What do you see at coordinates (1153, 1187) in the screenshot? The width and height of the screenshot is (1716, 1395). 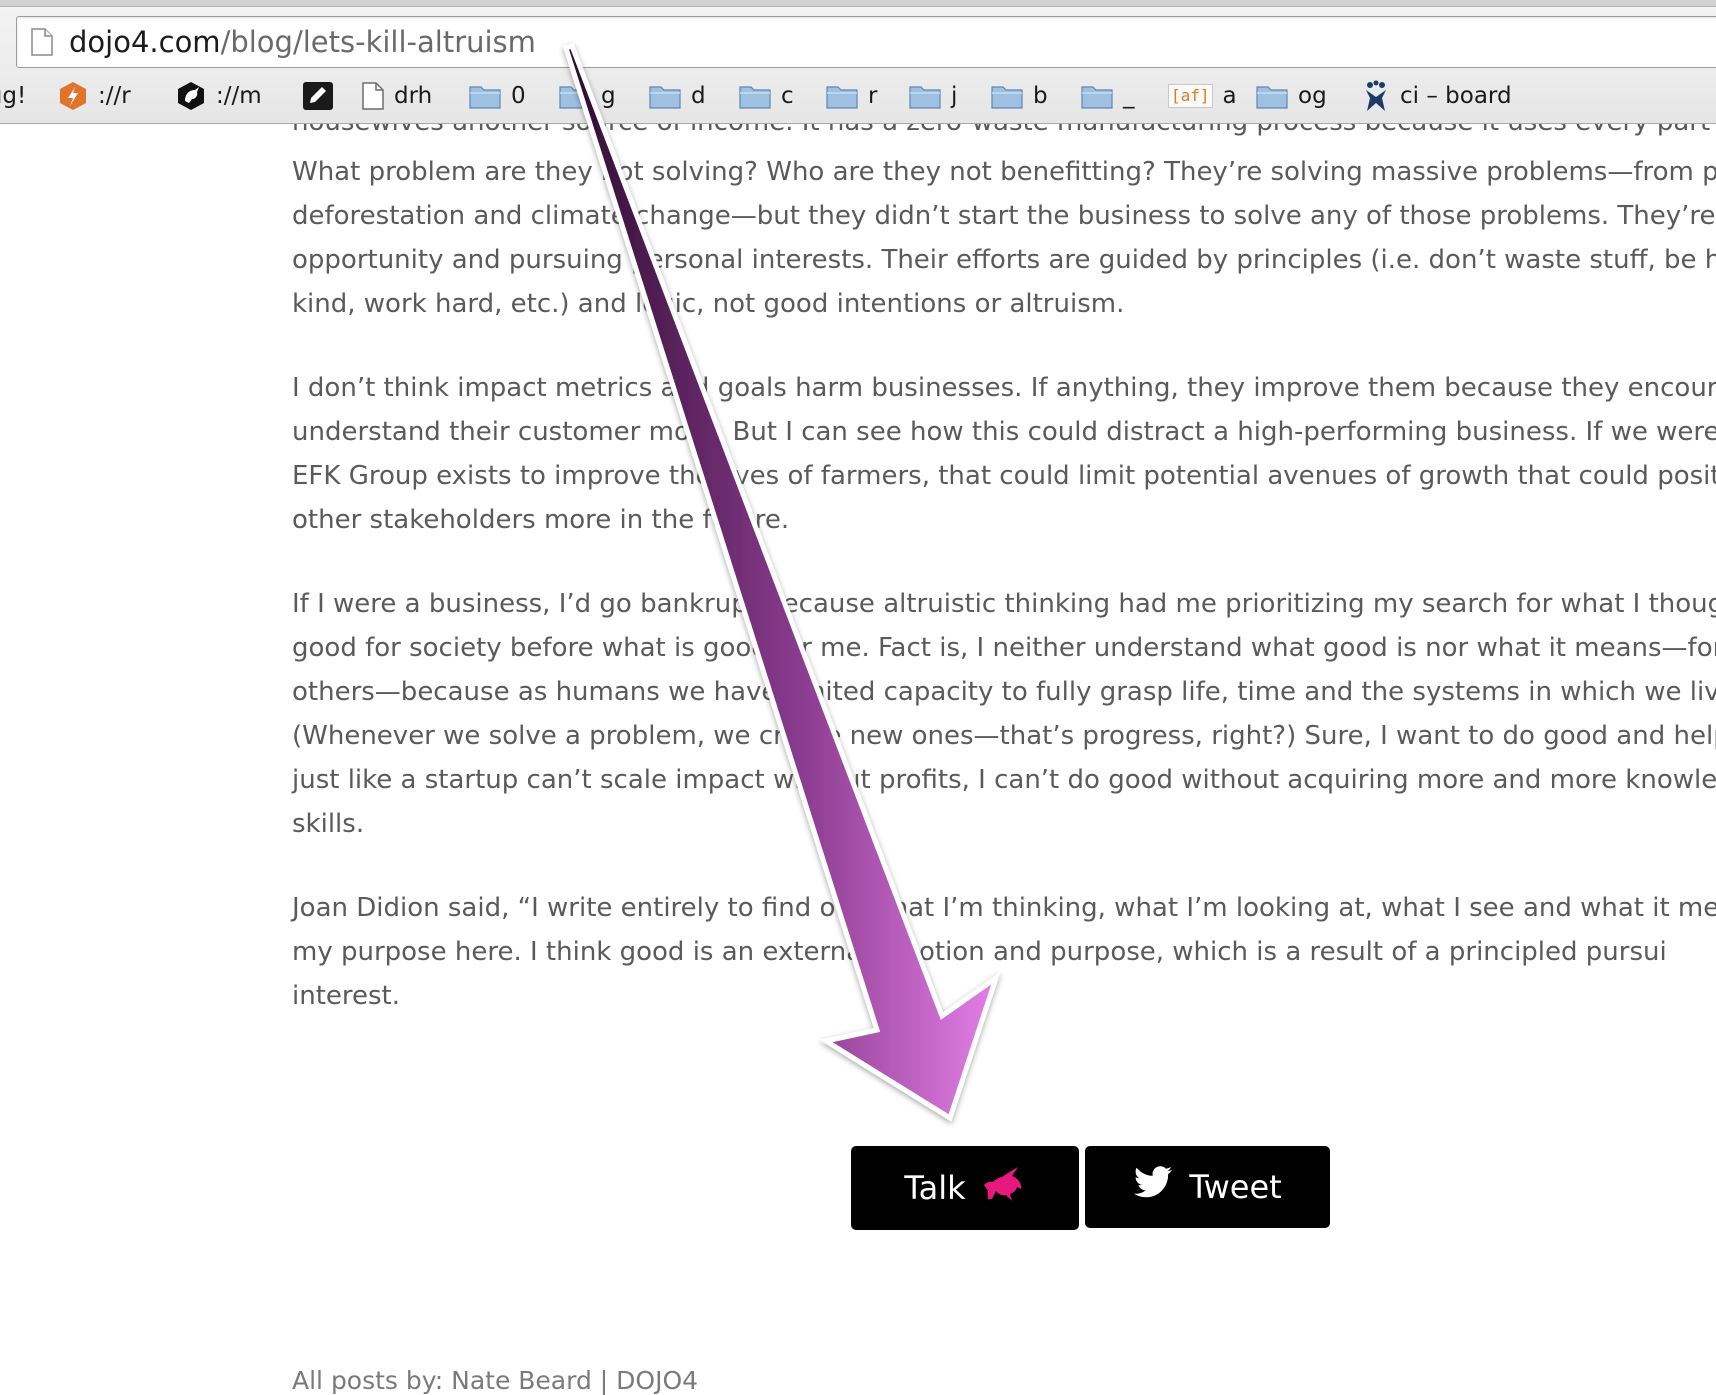 I see `twitter-bird-icon` at bounding box center [1153, 1187].